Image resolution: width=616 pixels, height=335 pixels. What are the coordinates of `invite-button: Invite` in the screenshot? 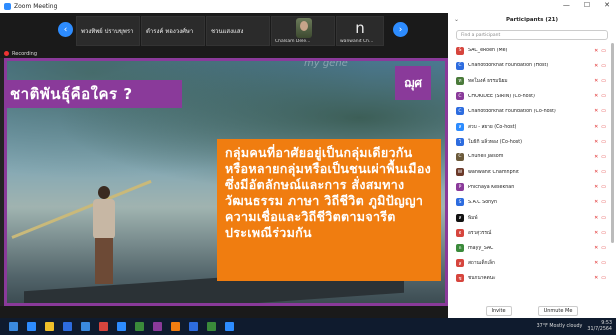 It's located at (498, 310).